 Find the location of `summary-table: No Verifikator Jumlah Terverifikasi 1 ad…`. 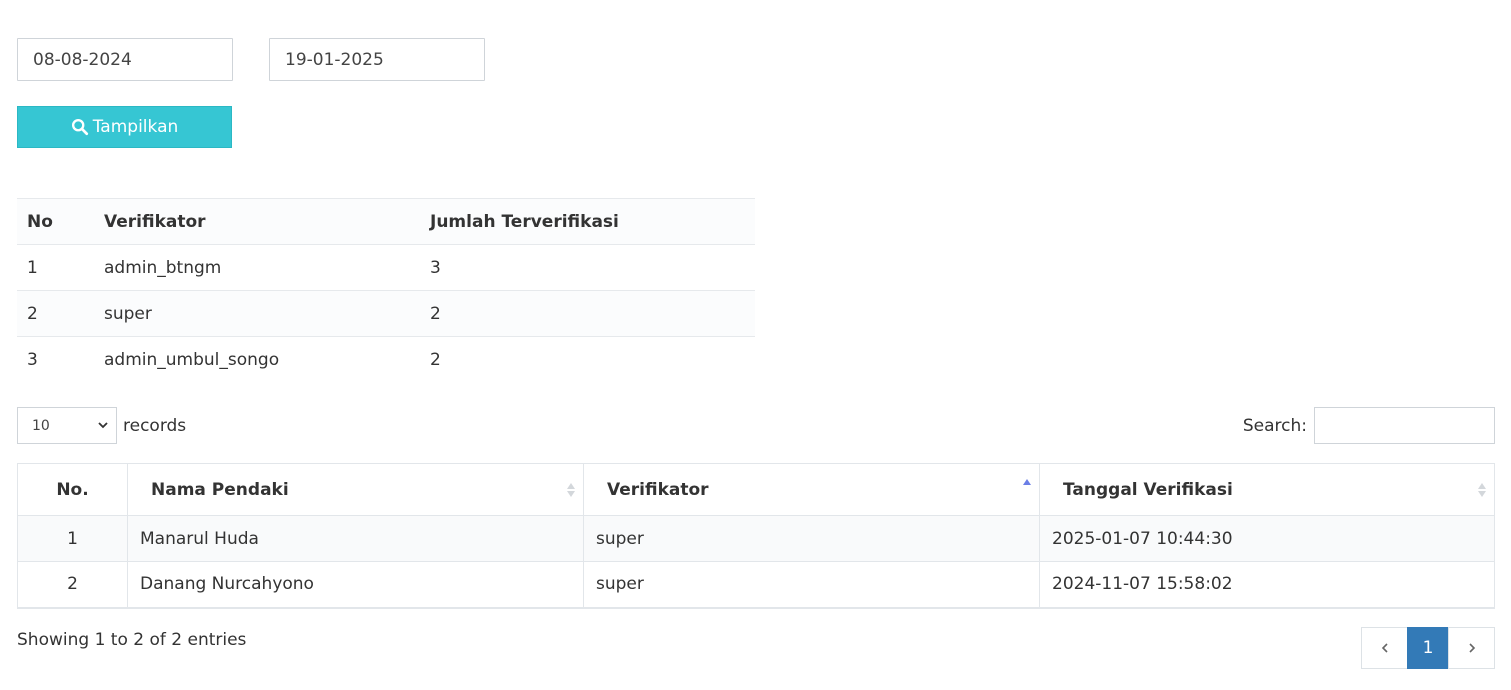

summary-table: No Verifikator Jumlah Terverifikasi 1 ad… is located at coordinates (386, 290).